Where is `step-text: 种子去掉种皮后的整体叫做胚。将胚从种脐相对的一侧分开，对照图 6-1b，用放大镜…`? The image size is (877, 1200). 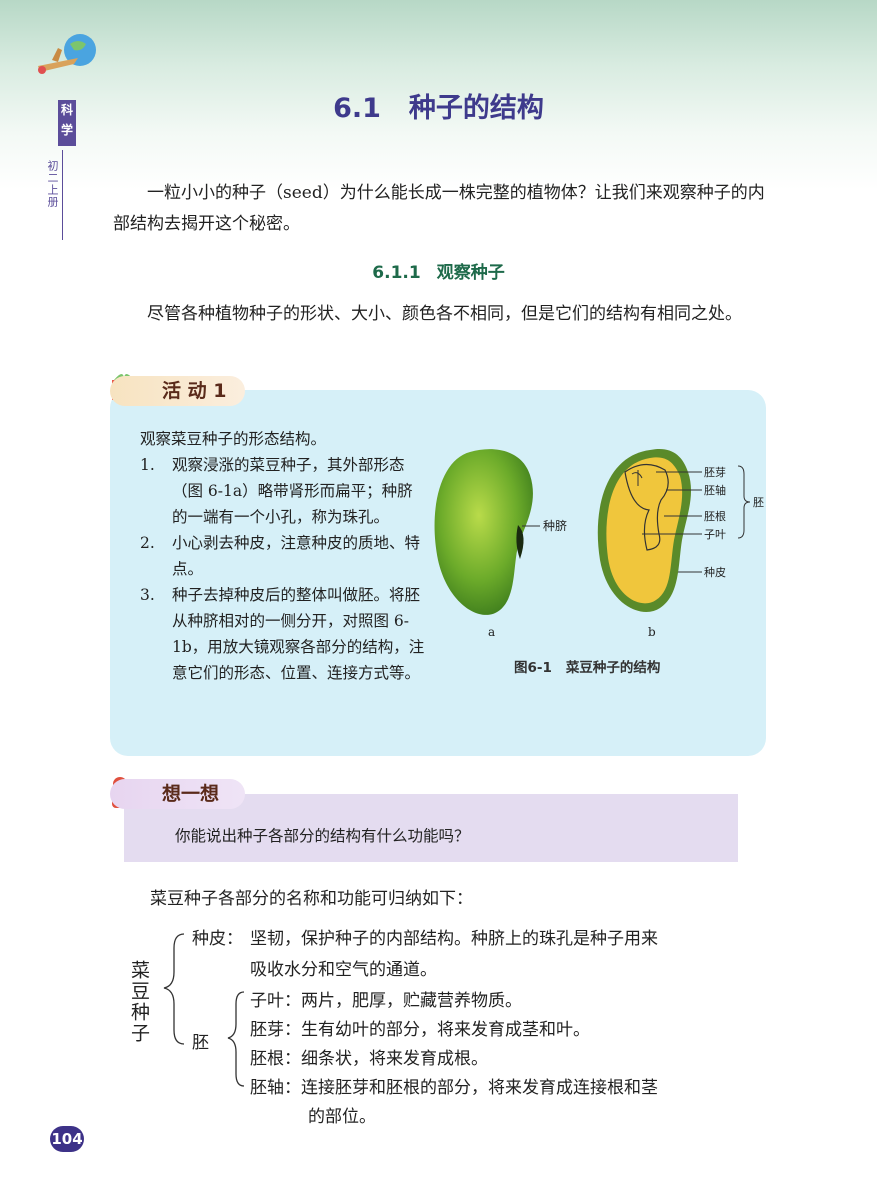
step-text: 种子去掉种皮后的整体叫做胚。将胚从种脐相对的一侧分开，对照图 6-1b，用放大镜… is located at coordinates (298, 634).